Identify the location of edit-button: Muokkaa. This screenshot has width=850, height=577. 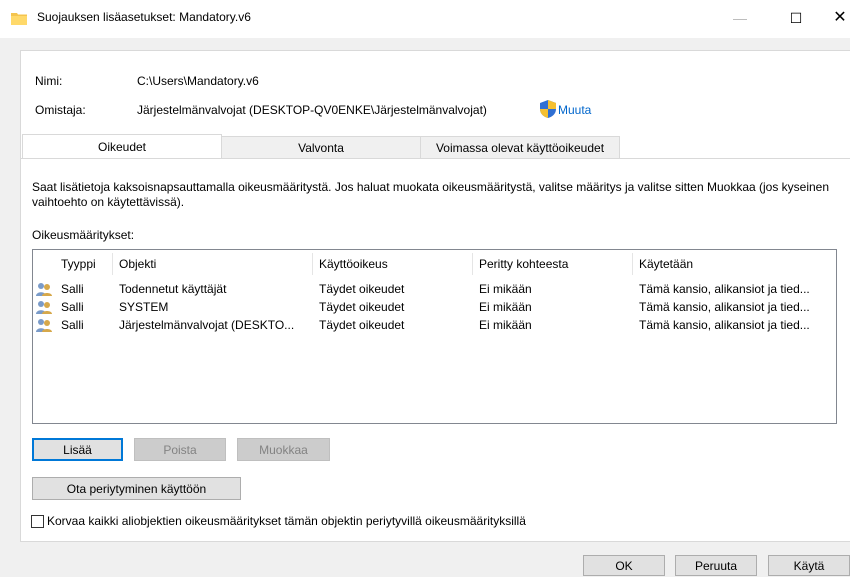
(283, 449).